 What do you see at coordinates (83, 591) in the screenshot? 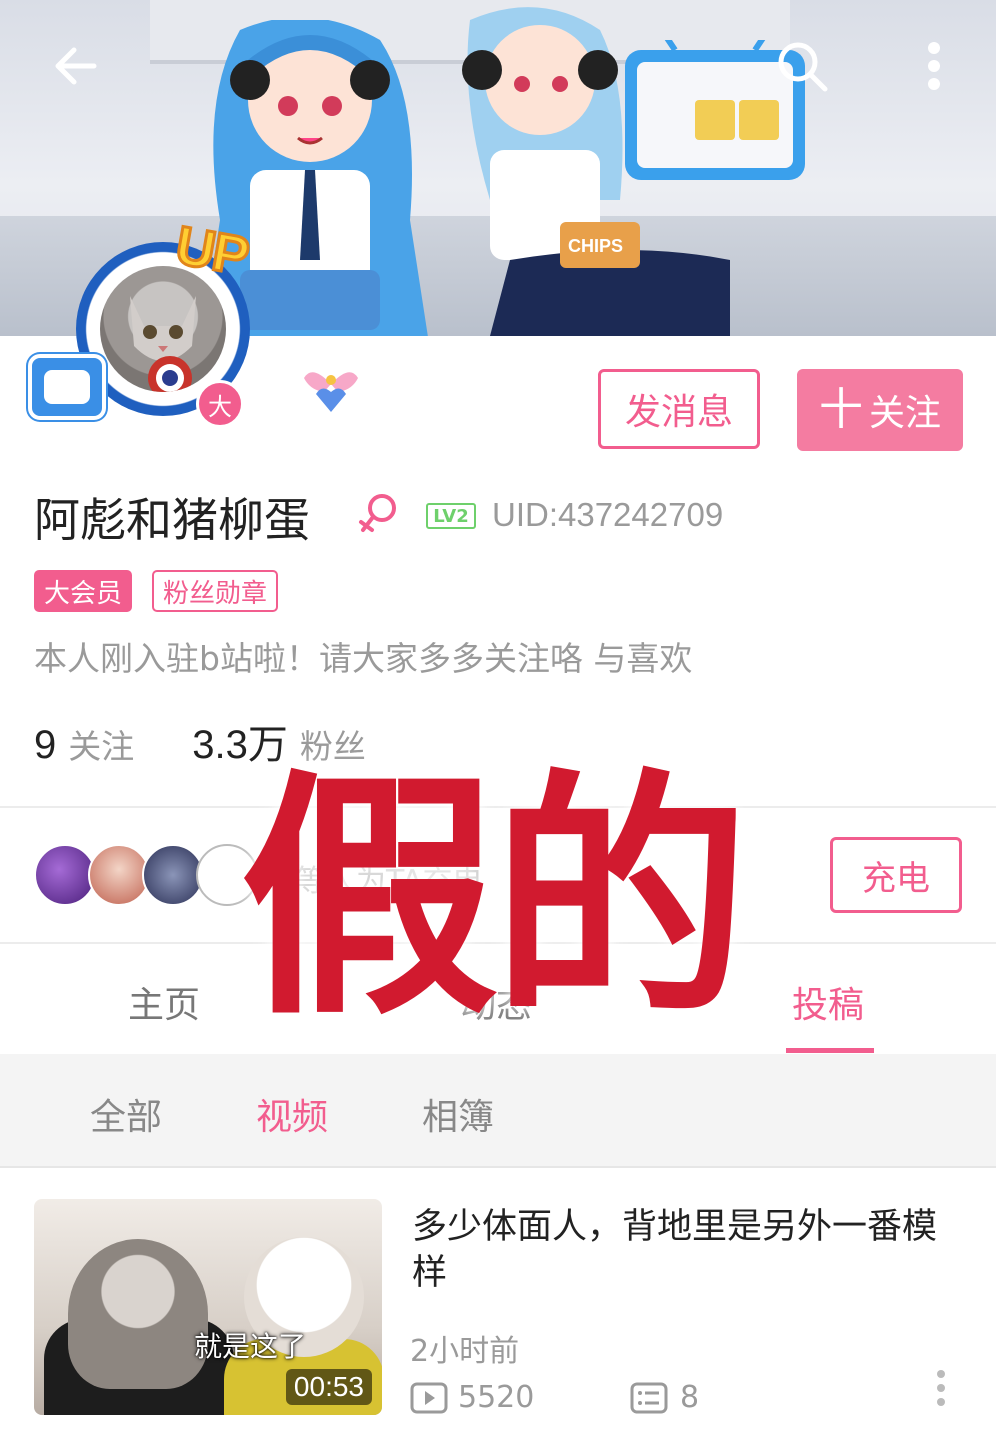
I see `vip-tag: 大会员` at bounding box center [83, 591].